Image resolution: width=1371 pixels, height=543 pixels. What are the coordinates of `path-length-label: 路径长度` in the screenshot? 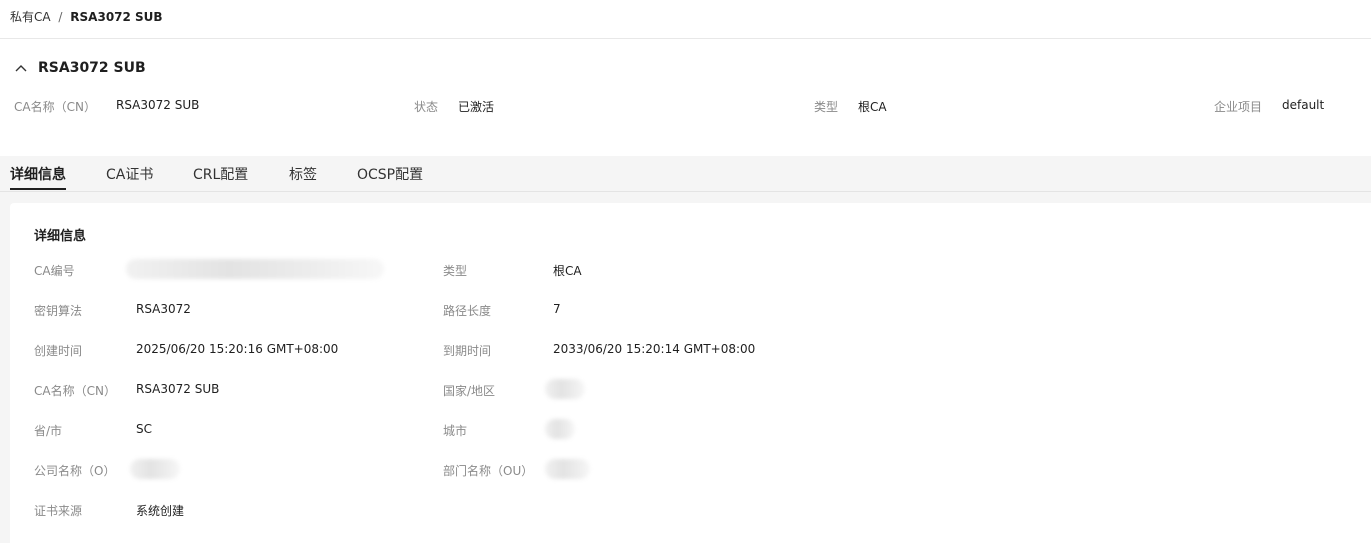 It's located at (467, 311).